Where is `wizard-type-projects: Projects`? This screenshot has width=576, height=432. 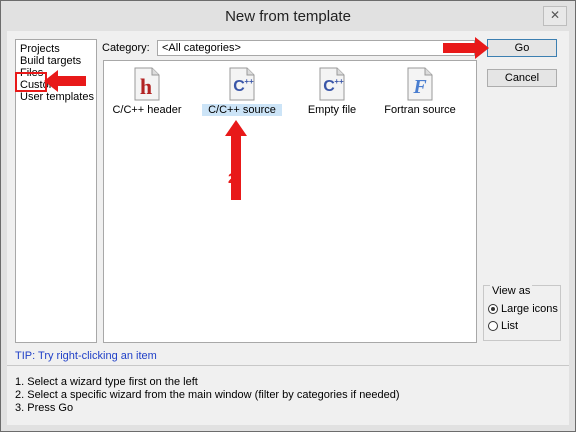 wizard-type-projects: Projects is located at coordinates (56, 49).